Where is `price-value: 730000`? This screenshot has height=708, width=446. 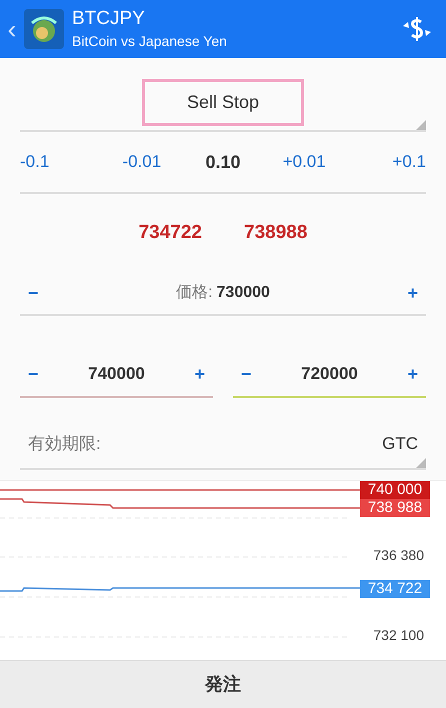
price-value: 730000 is located at coordinates (243, 293).